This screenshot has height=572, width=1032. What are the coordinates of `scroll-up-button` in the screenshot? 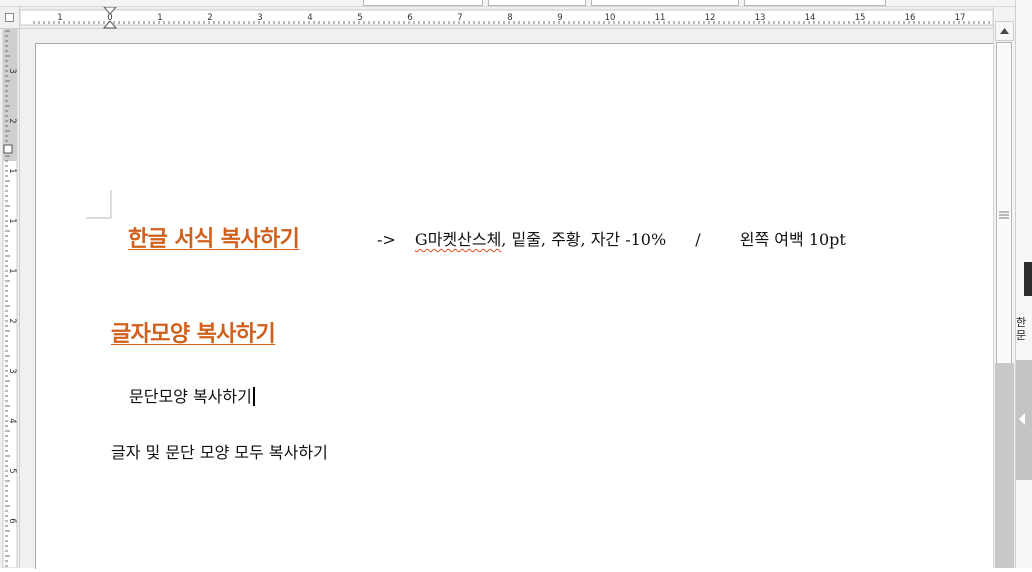 It's located at (1004, 31).